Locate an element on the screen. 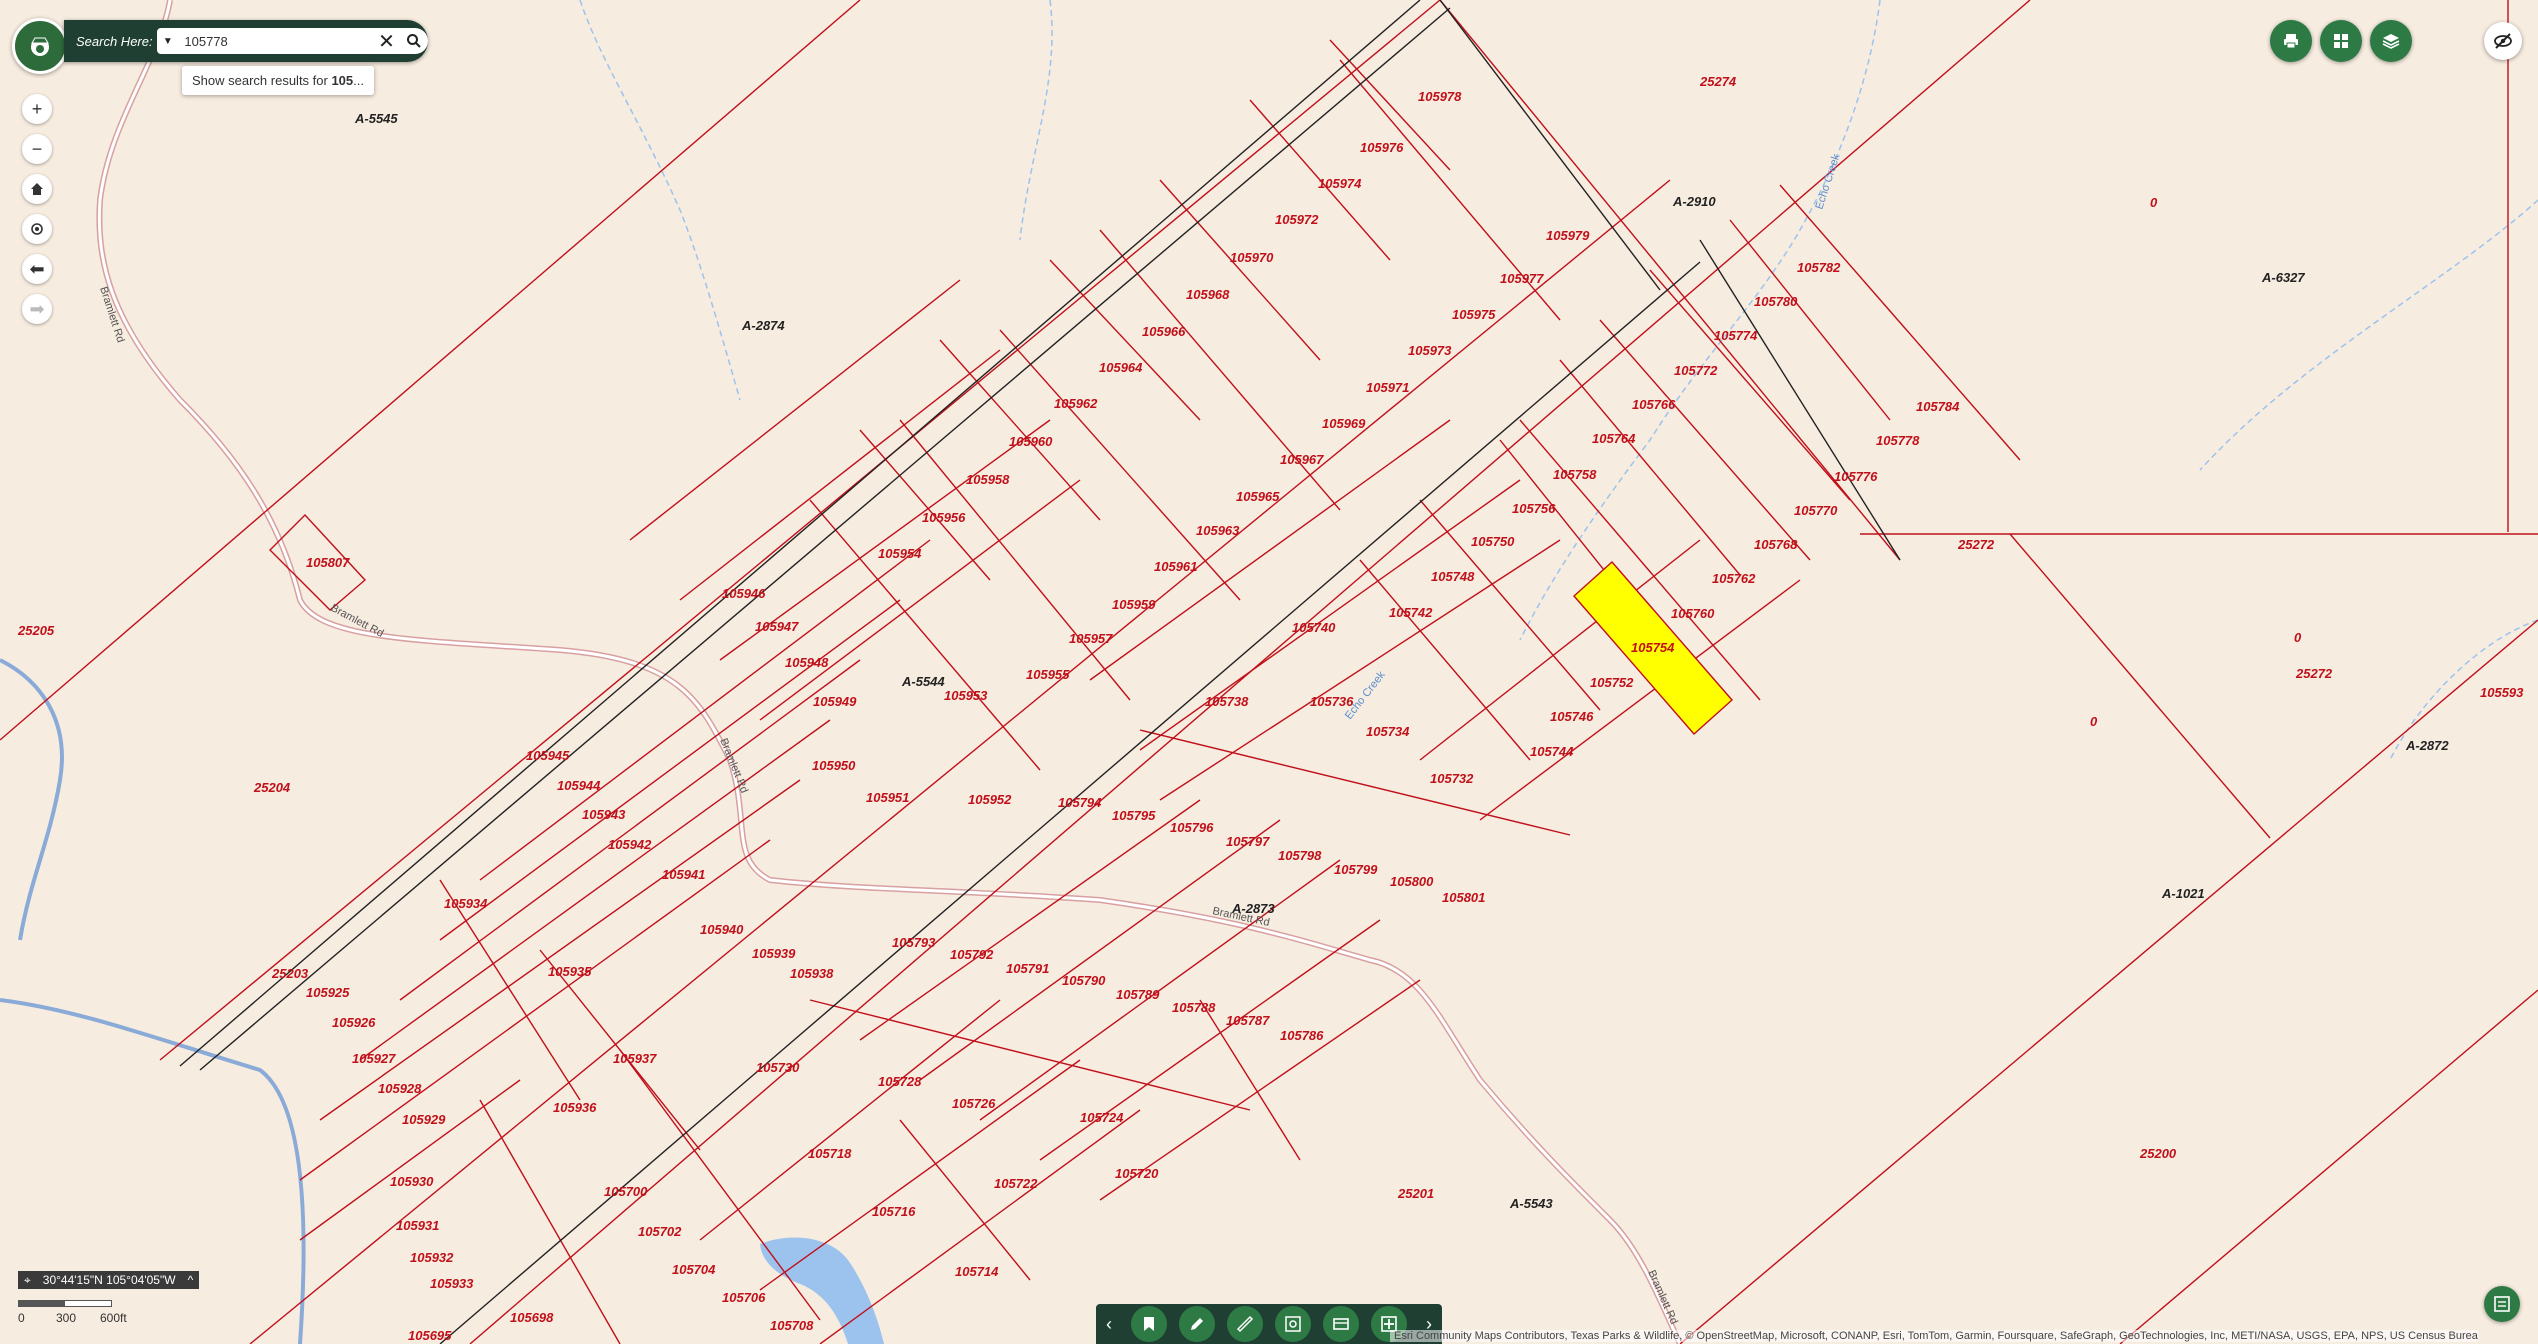 This screenshot has height=1344, width=2538. parcel-label: 105786 is located at coordinates (1302, 1035).